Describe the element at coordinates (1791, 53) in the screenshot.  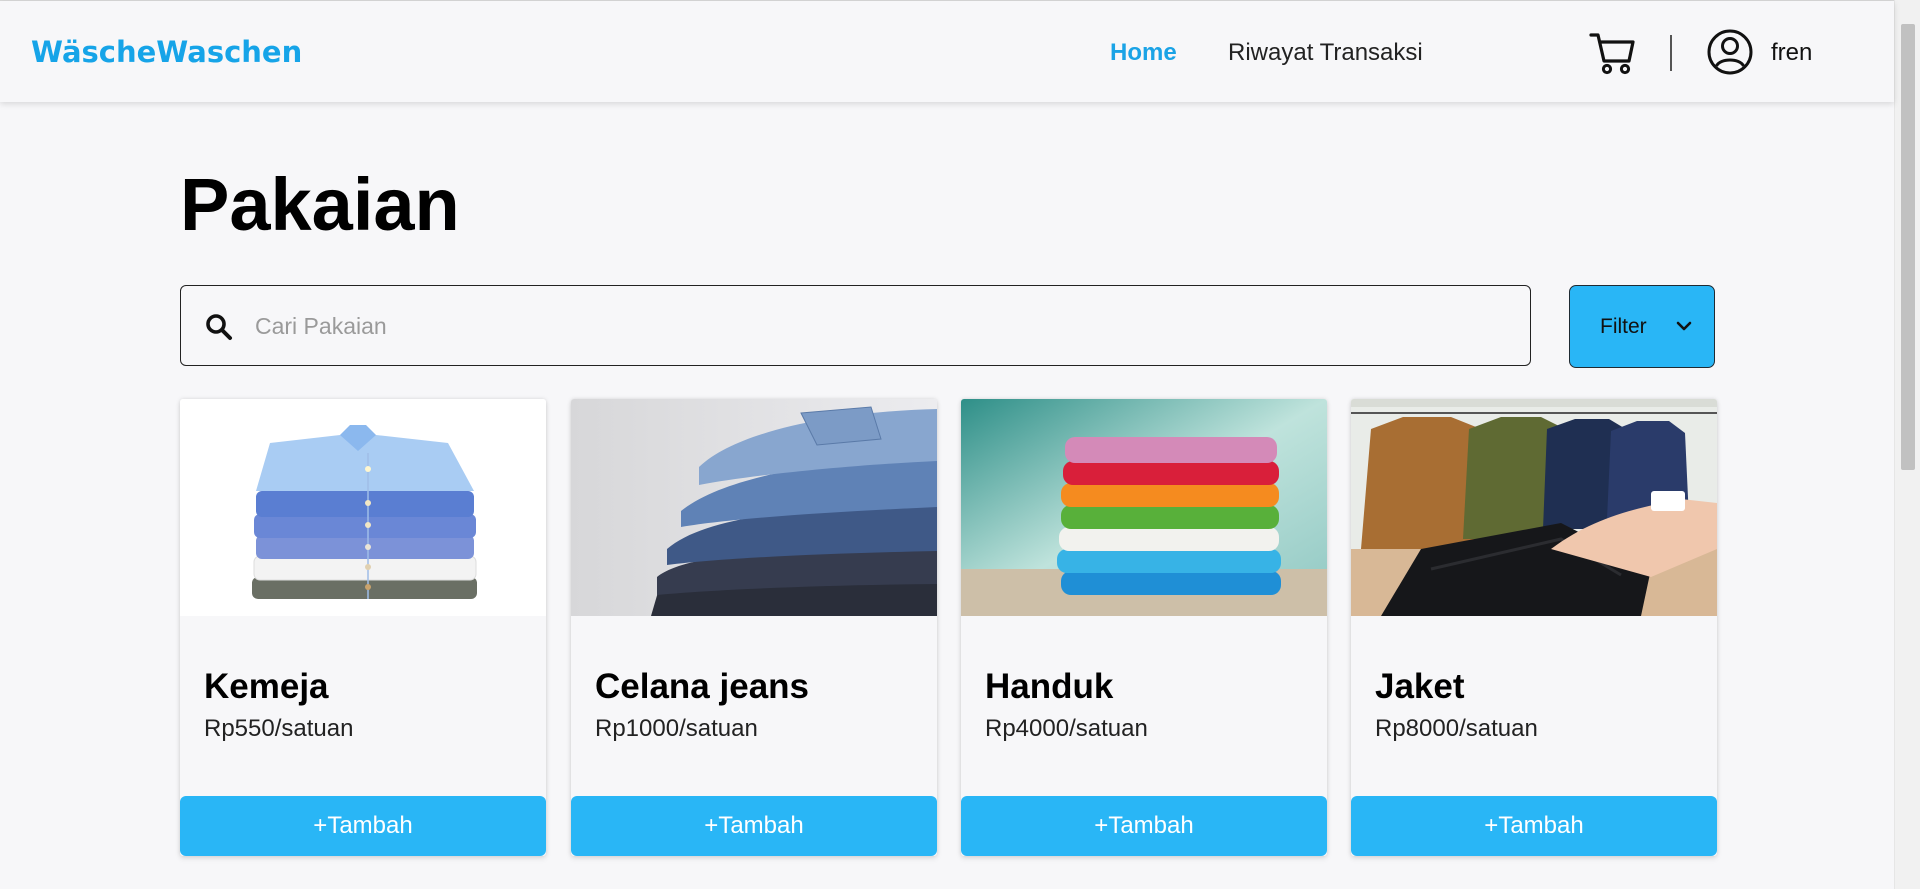
I see `username: fren` at that location.